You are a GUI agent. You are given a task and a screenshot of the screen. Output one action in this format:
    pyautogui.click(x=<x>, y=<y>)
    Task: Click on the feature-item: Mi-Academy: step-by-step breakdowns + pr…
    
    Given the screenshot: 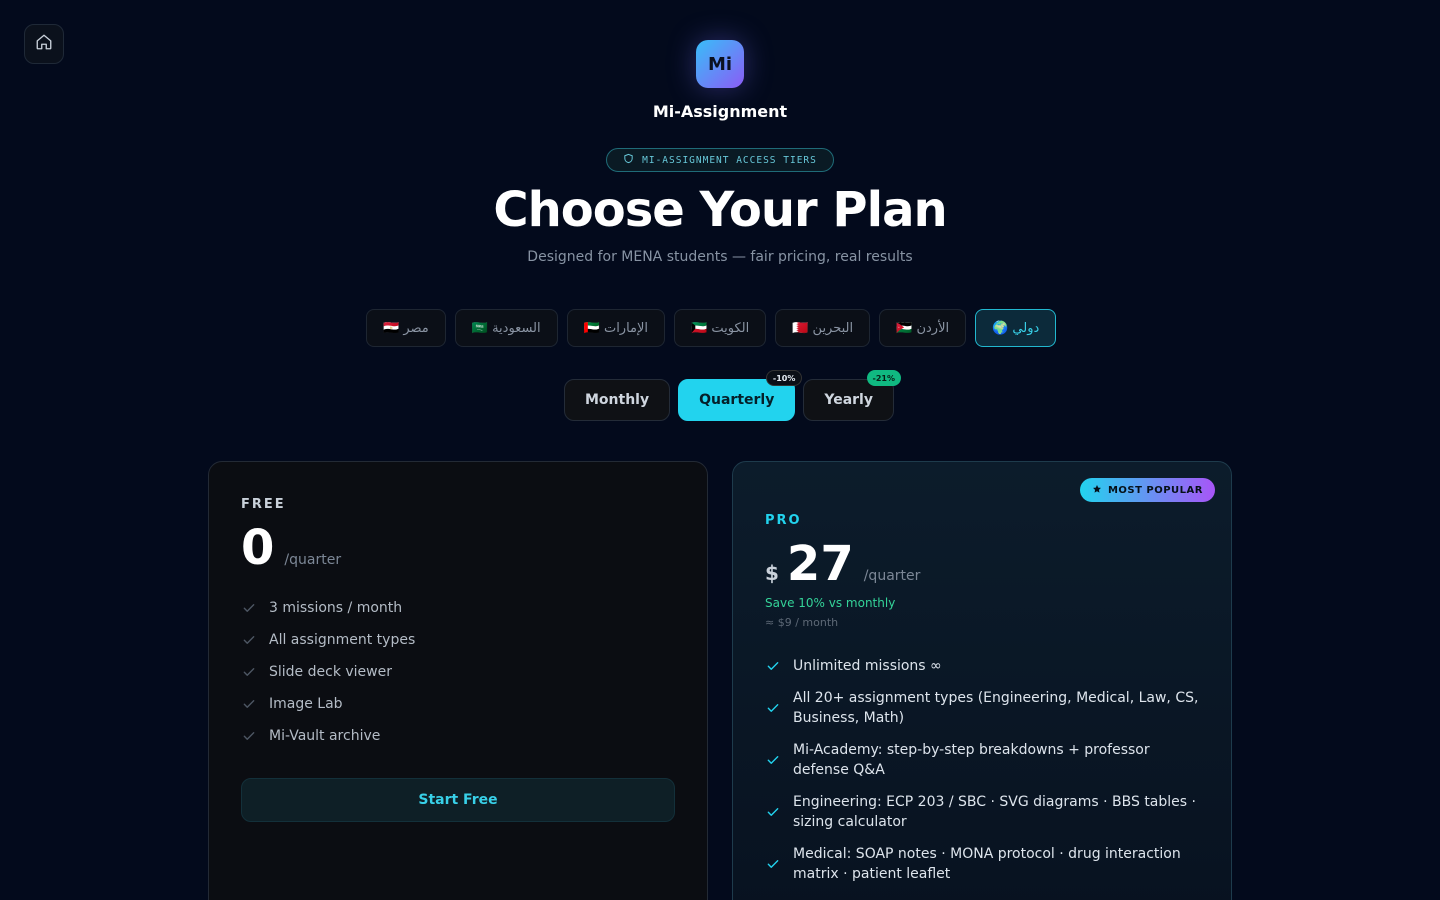 What is the action you would take?
    pyautogui.click(x=982, y=760)
    